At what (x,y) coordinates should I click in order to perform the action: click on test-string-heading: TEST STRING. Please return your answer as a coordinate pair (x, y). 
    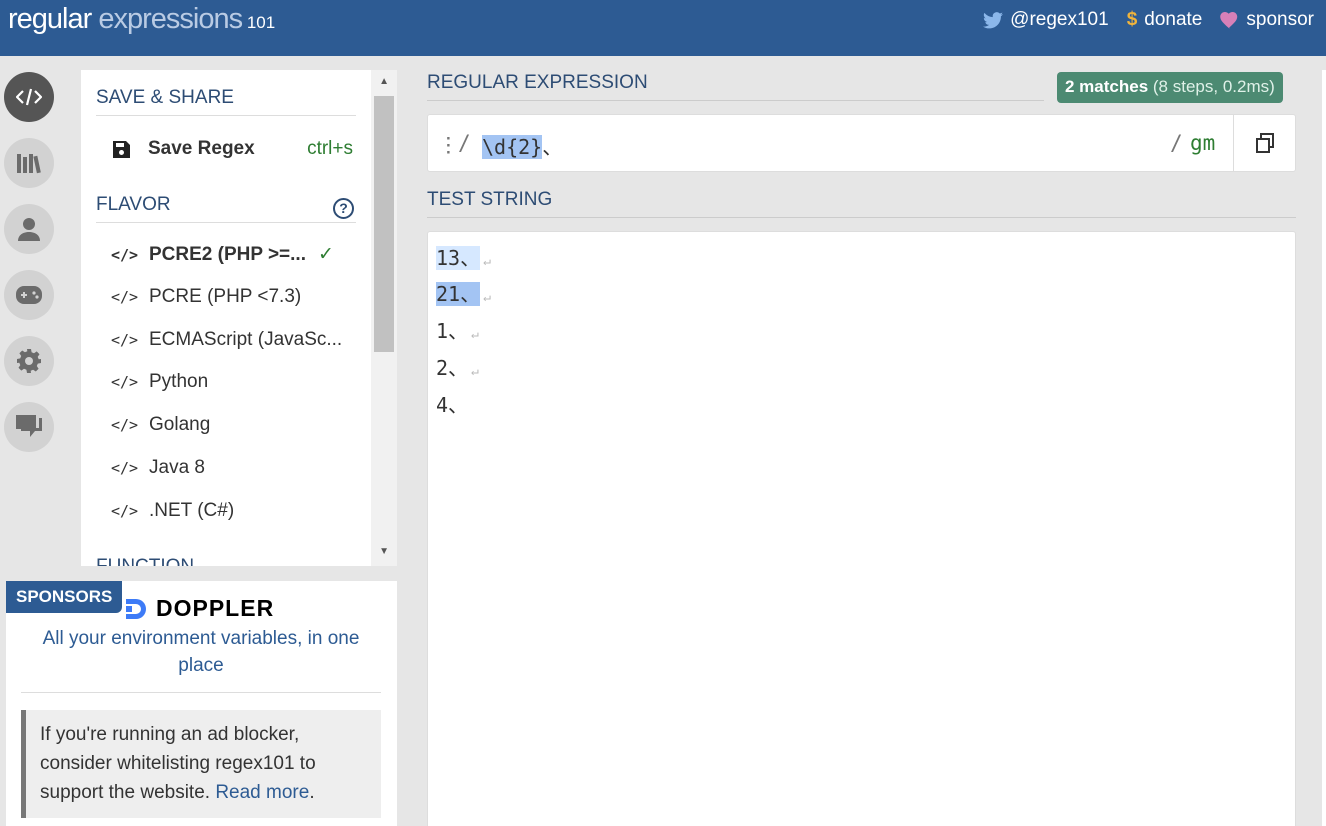
    Looking at the image, I should click on (861, 203).